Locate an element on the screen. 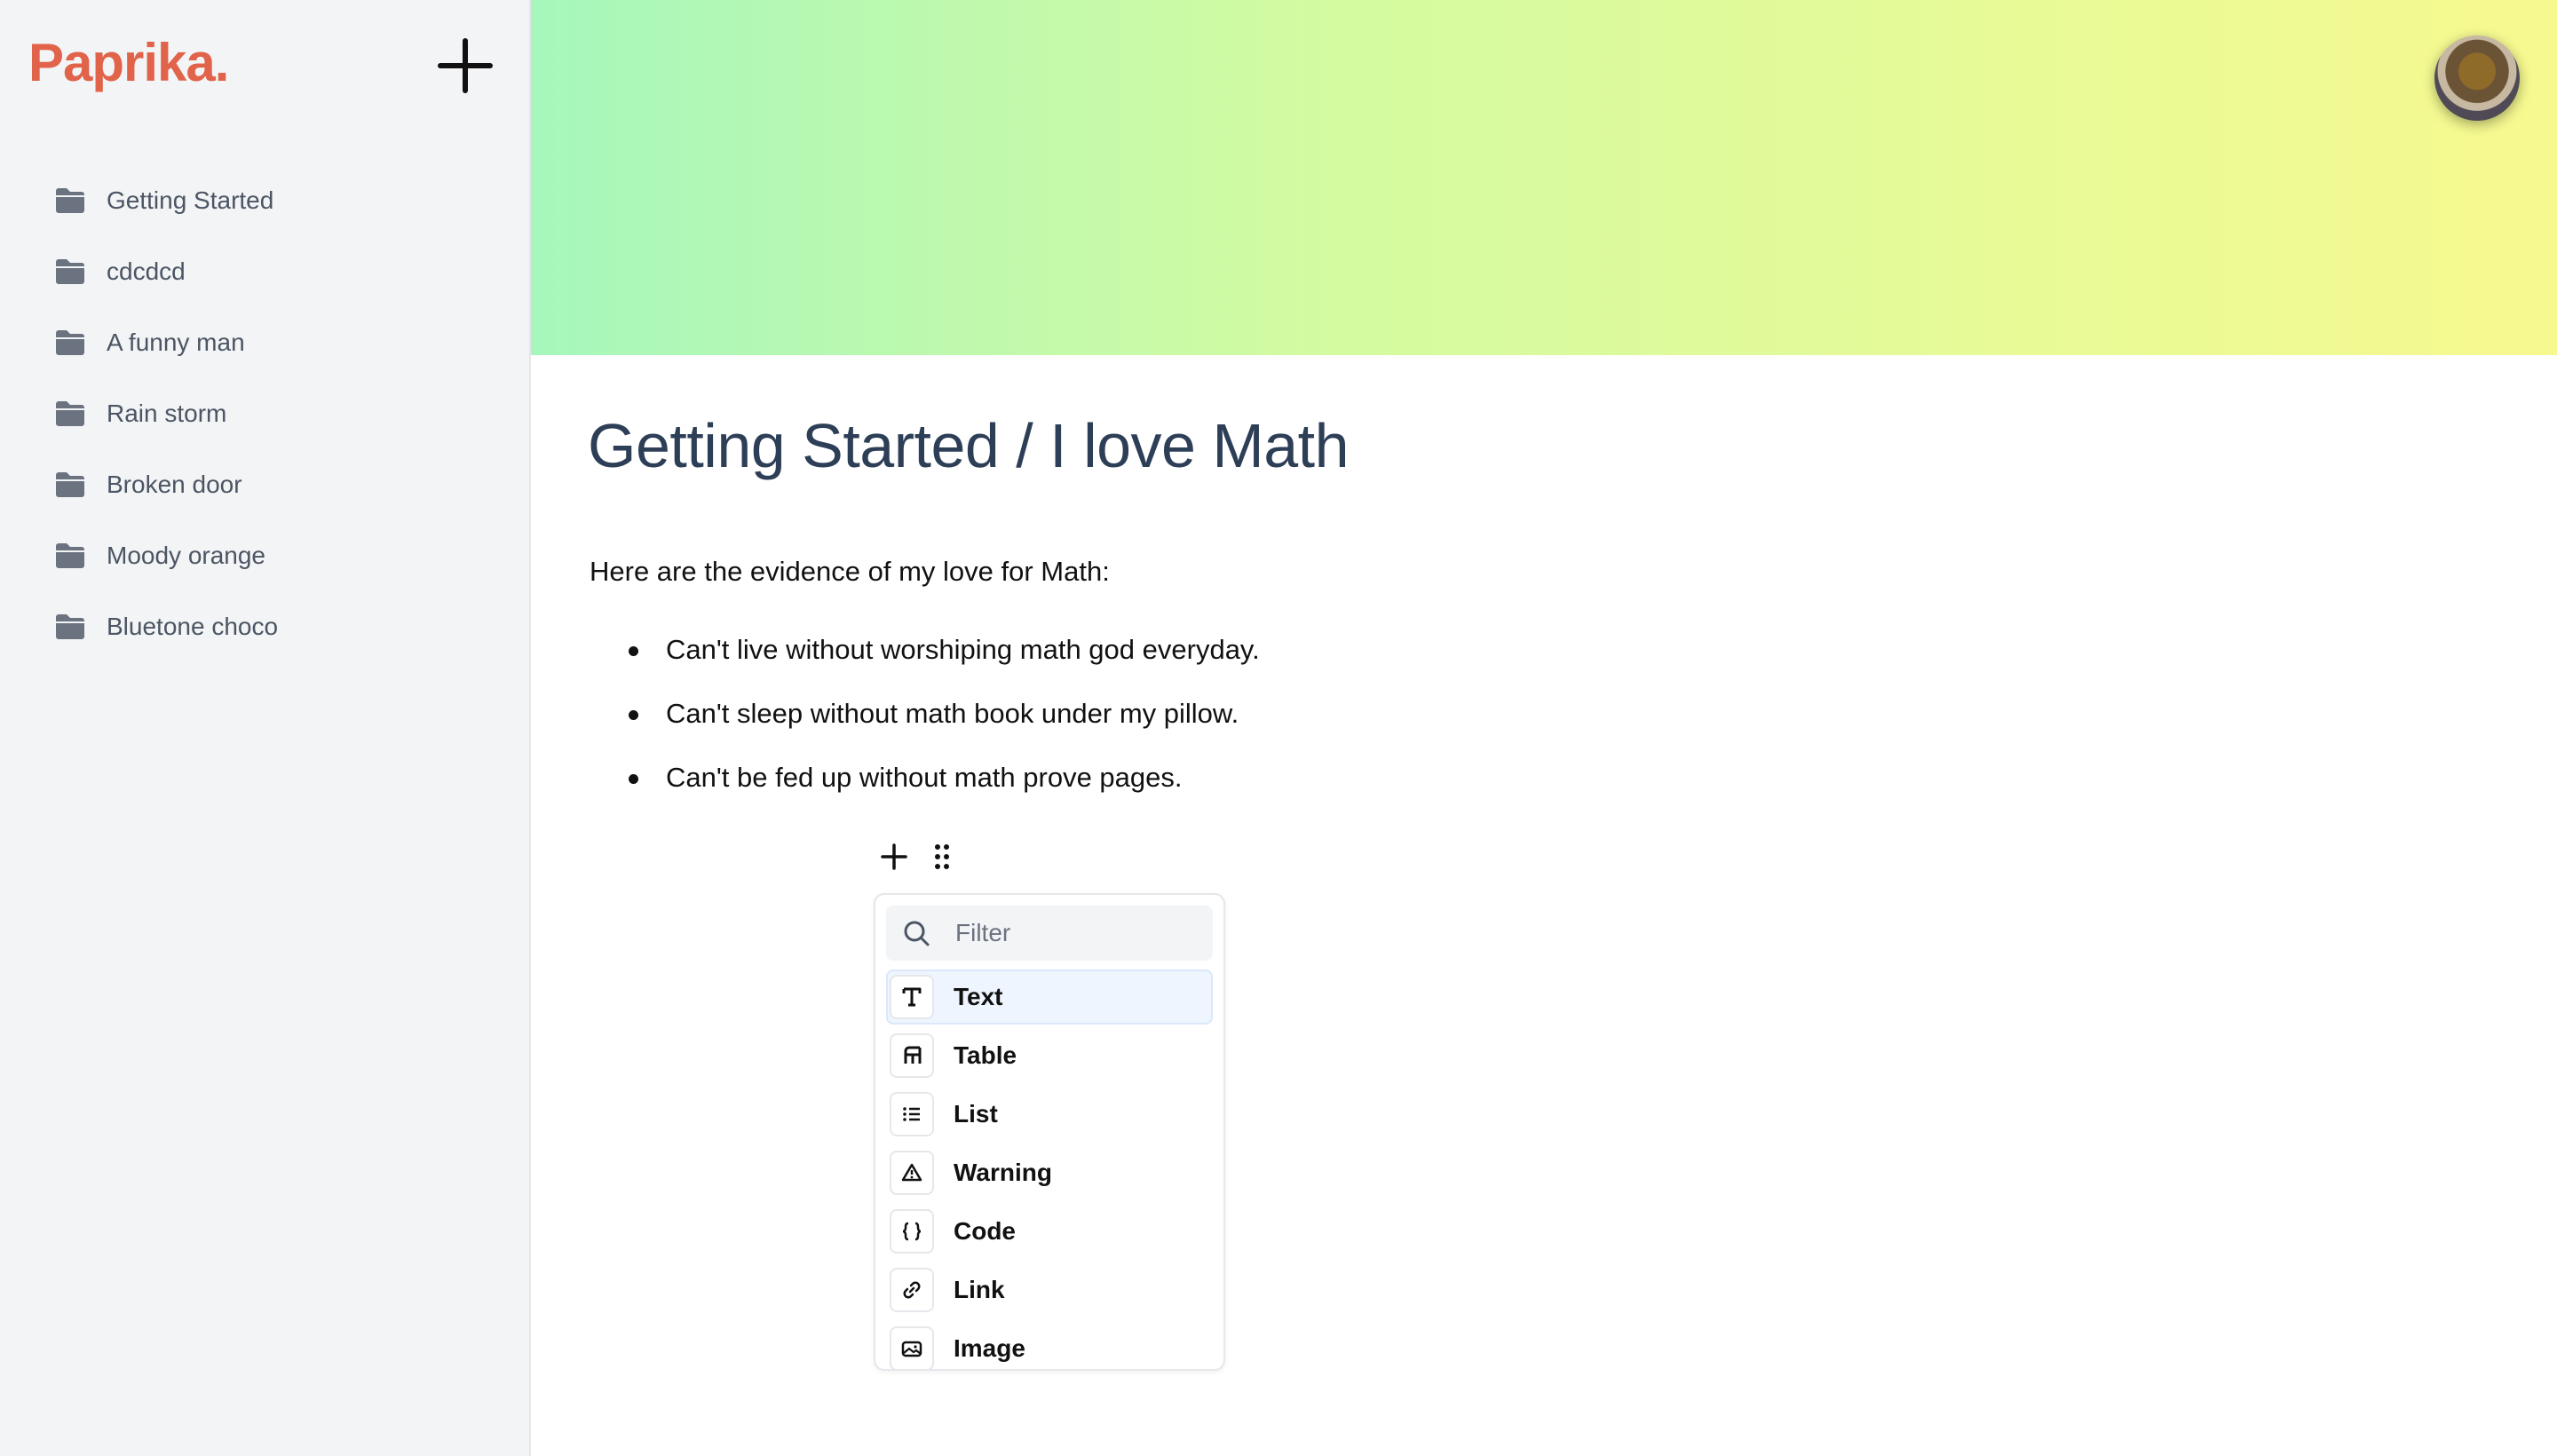  menu-item-table: Table is located at coordinates (1049, 1055).